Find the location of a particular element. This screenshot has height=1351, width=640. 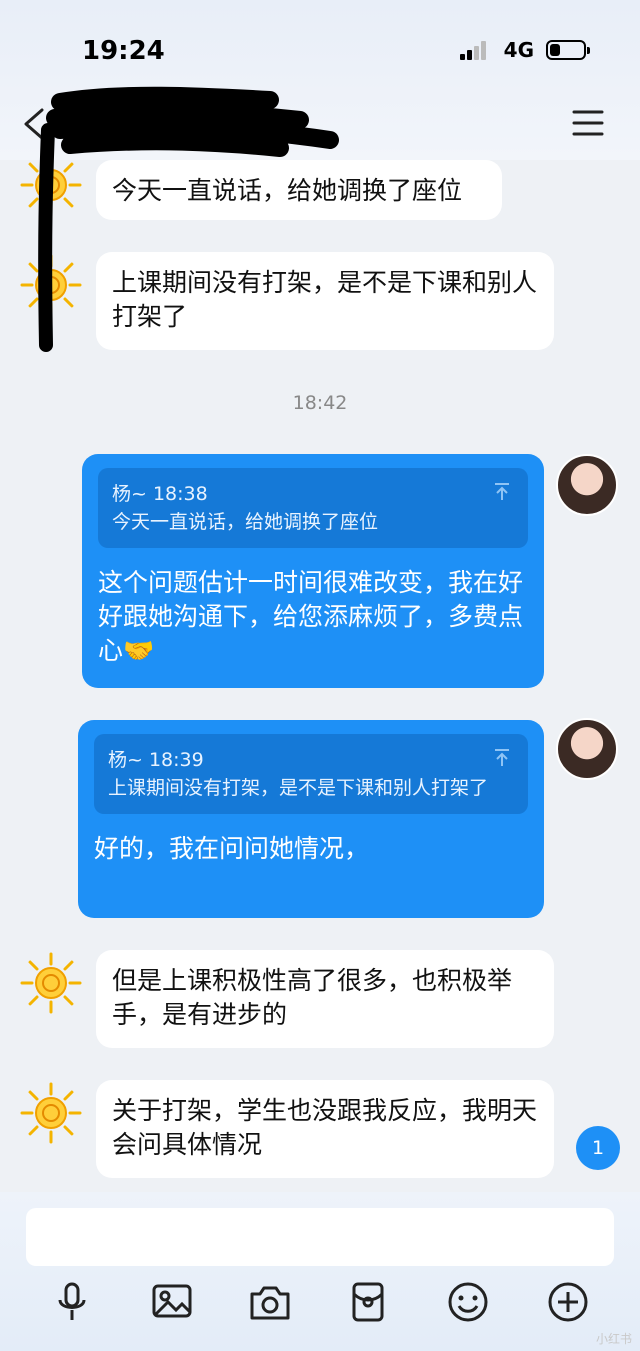

message-text: 上课期间没有打架，是不是下课和别人打架了 is located at coordinates (325, 299).